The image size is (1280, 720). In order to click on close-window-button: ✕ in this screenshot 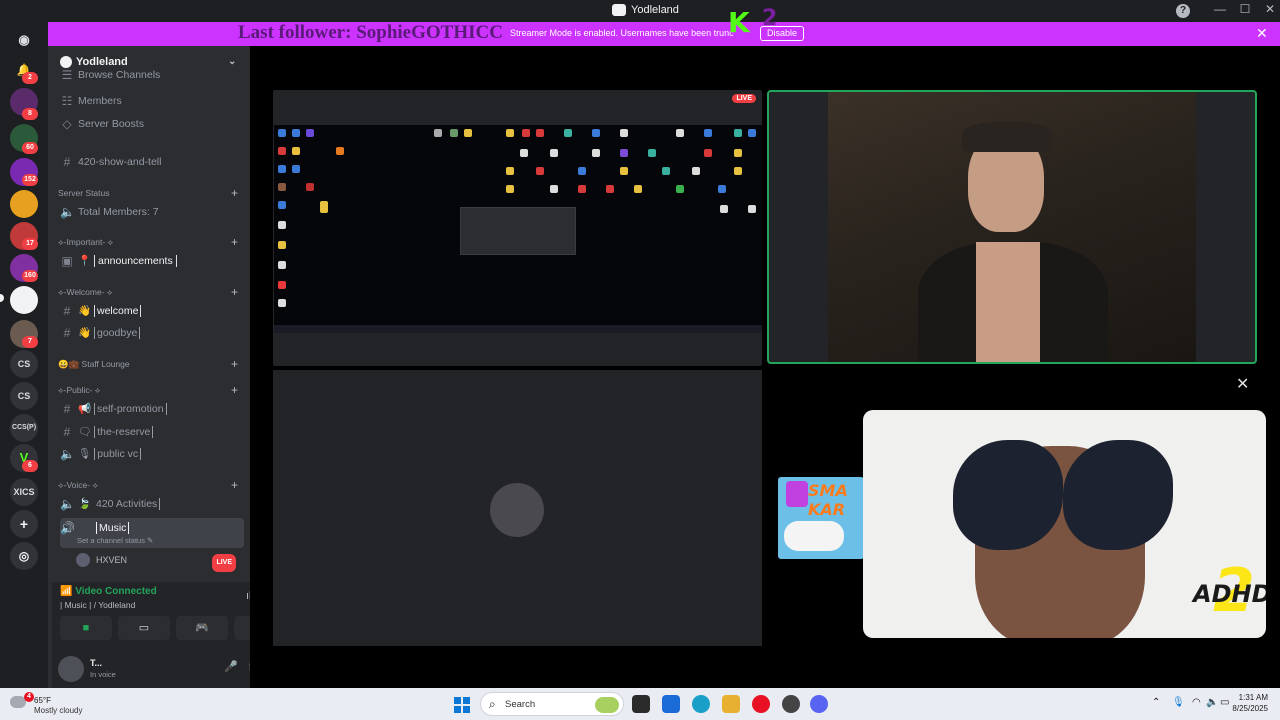, I will do `click(1269, 9)`.